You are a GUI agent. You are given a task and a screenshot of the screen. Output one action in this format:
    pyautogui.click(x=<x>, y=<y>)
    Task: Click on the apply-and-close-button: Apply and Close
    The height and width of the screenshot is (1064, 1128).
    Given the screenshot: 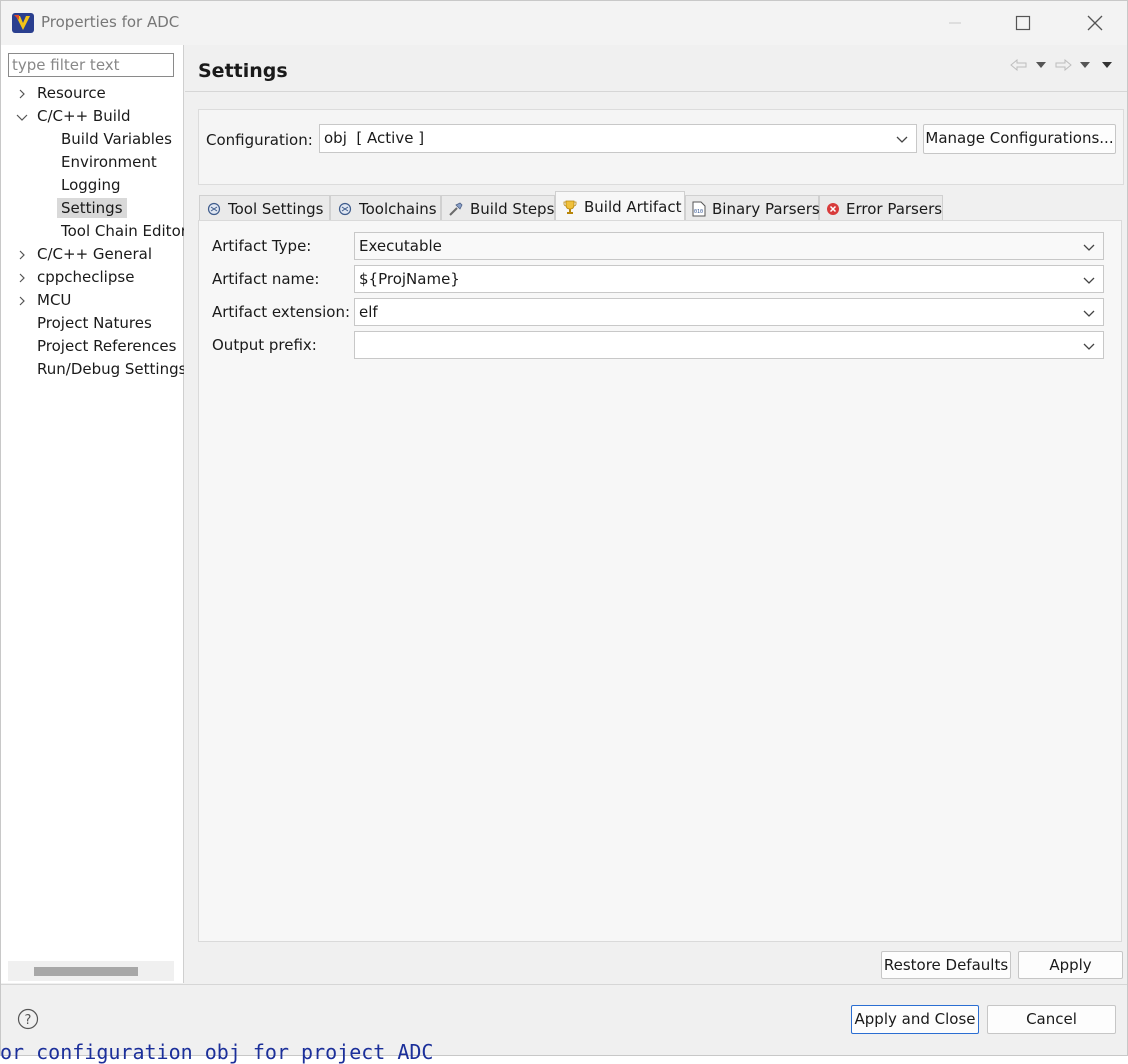 What is the action you would take?
    pyautogui.click(x=915, y=1019)
    